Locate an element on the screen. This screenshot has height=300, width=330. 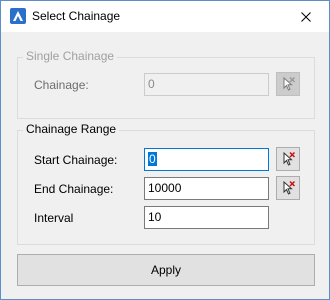
single-chainage-legend: Single Chainage is located at coordinates (70, 56).